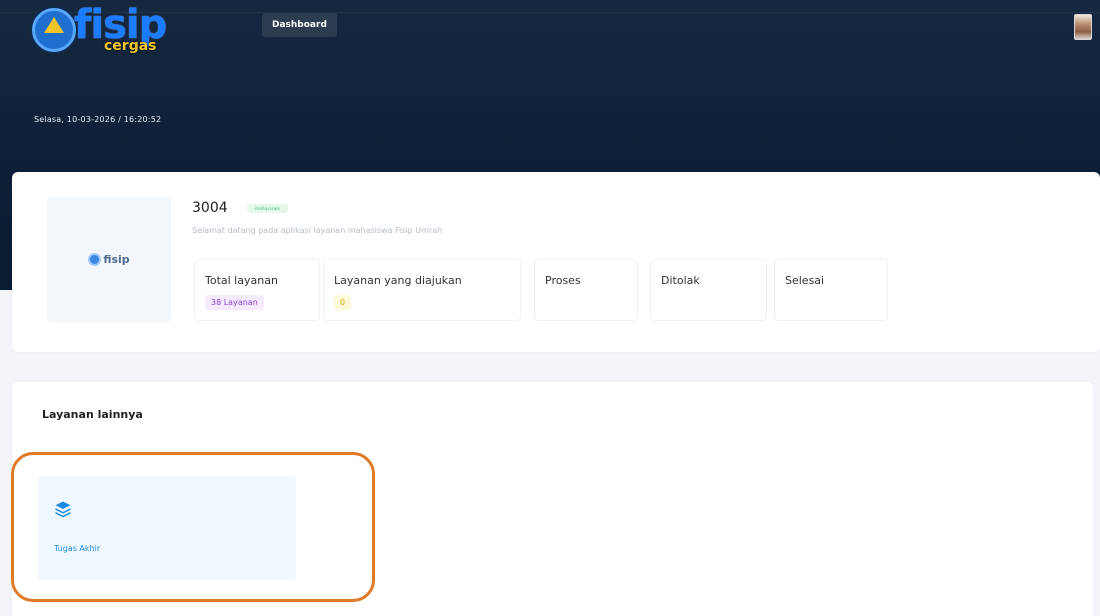 Image resolution: width=1100 pixels, height=616 pixels. What do you see at coordinates (299, 25) in the screenshot?
I see `nav-dashboard-button: Dashboard` at bounding box center [299, 25].